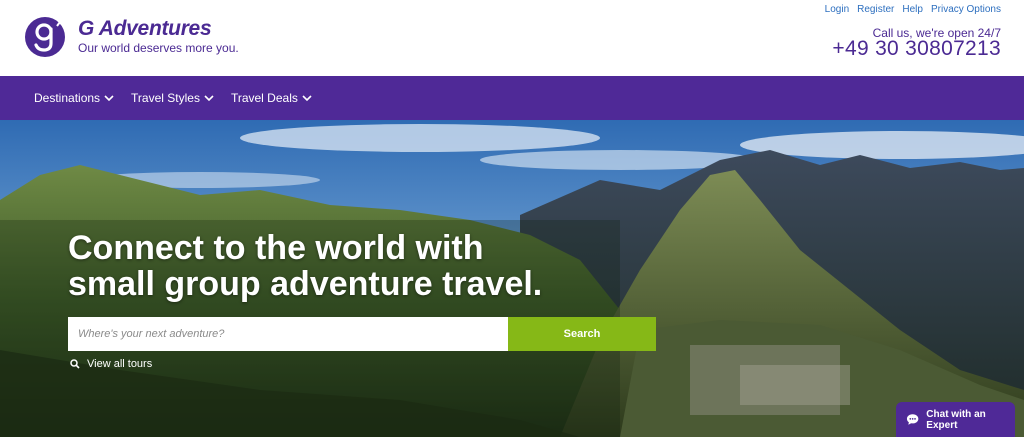  Describe the element at coordinates (875, 9) in the screenshot. I see `register-link: Register` at that location.